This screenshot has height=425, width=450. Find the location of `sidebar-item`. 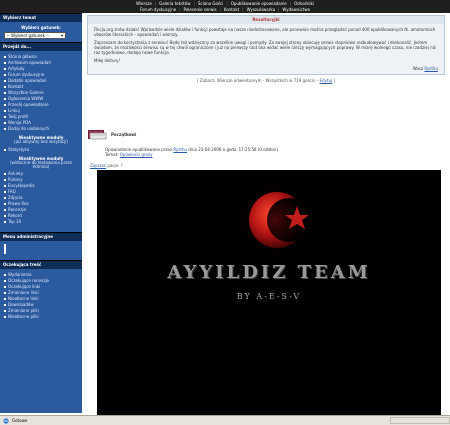

sidebar-item is located at coordinates (41, 253).